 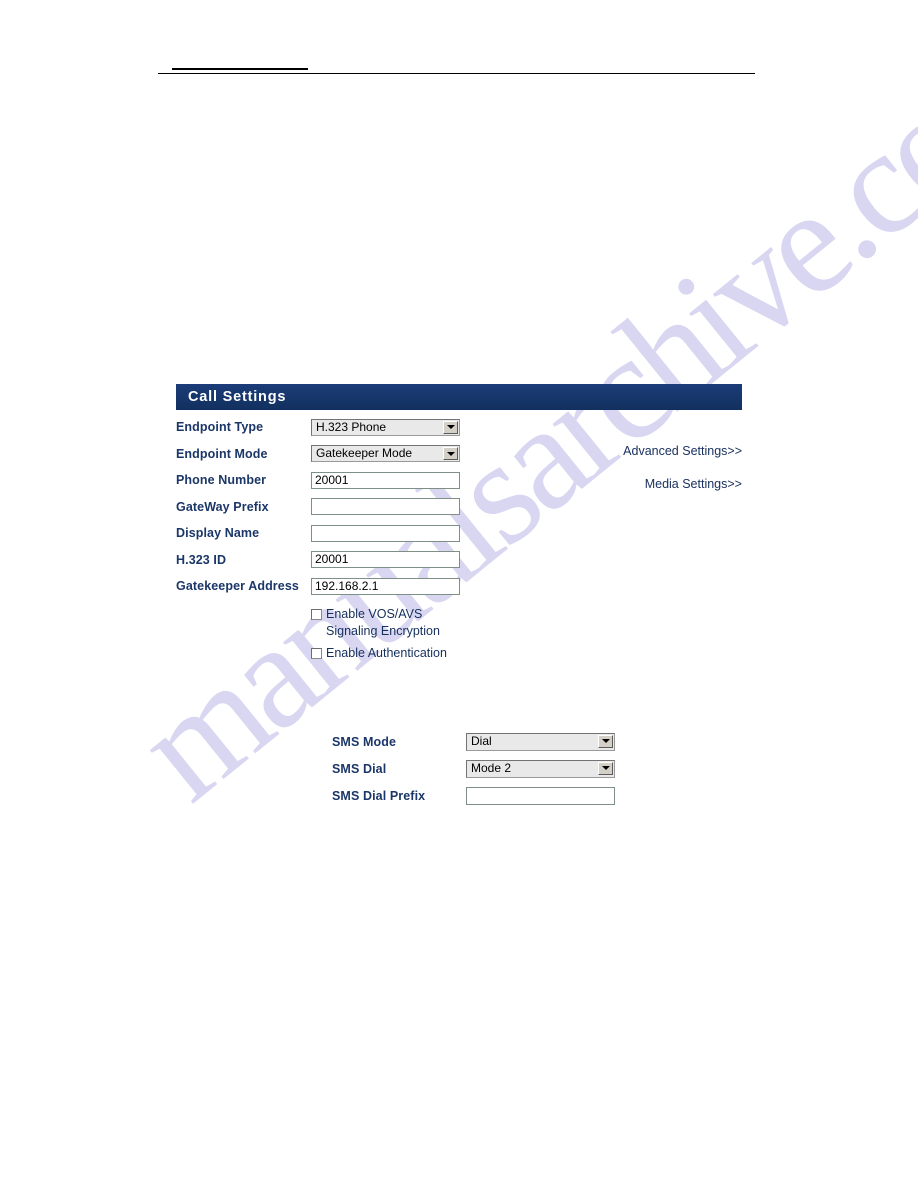 I want to click on input-gatekeeper-address: 192.168.2.1, so click(x=385, y=586).